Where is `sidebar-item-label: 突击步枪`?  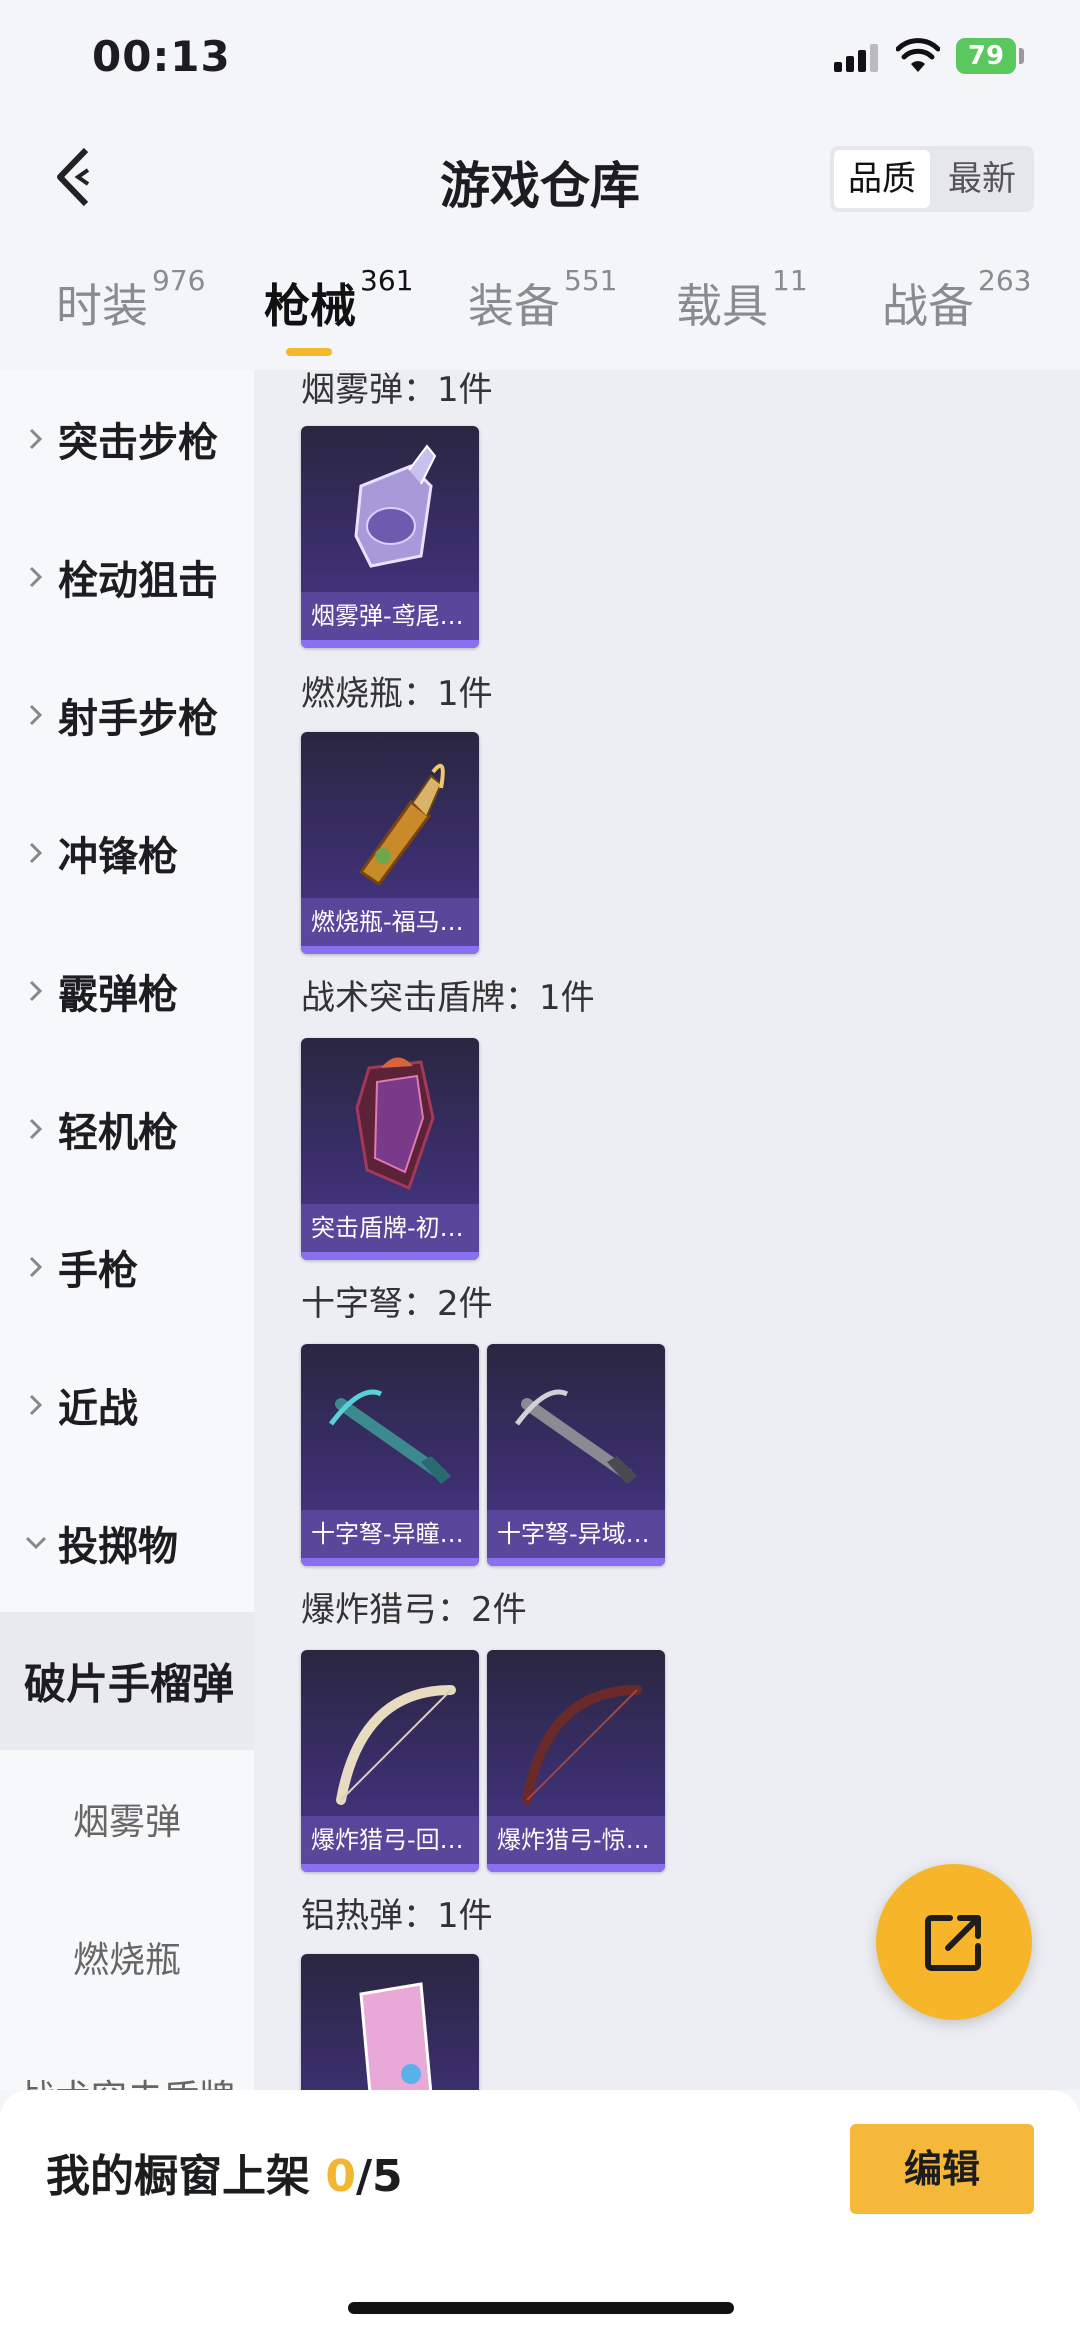 sidebar-item-label: 突击步枪 is located at coordinates (138, 443).